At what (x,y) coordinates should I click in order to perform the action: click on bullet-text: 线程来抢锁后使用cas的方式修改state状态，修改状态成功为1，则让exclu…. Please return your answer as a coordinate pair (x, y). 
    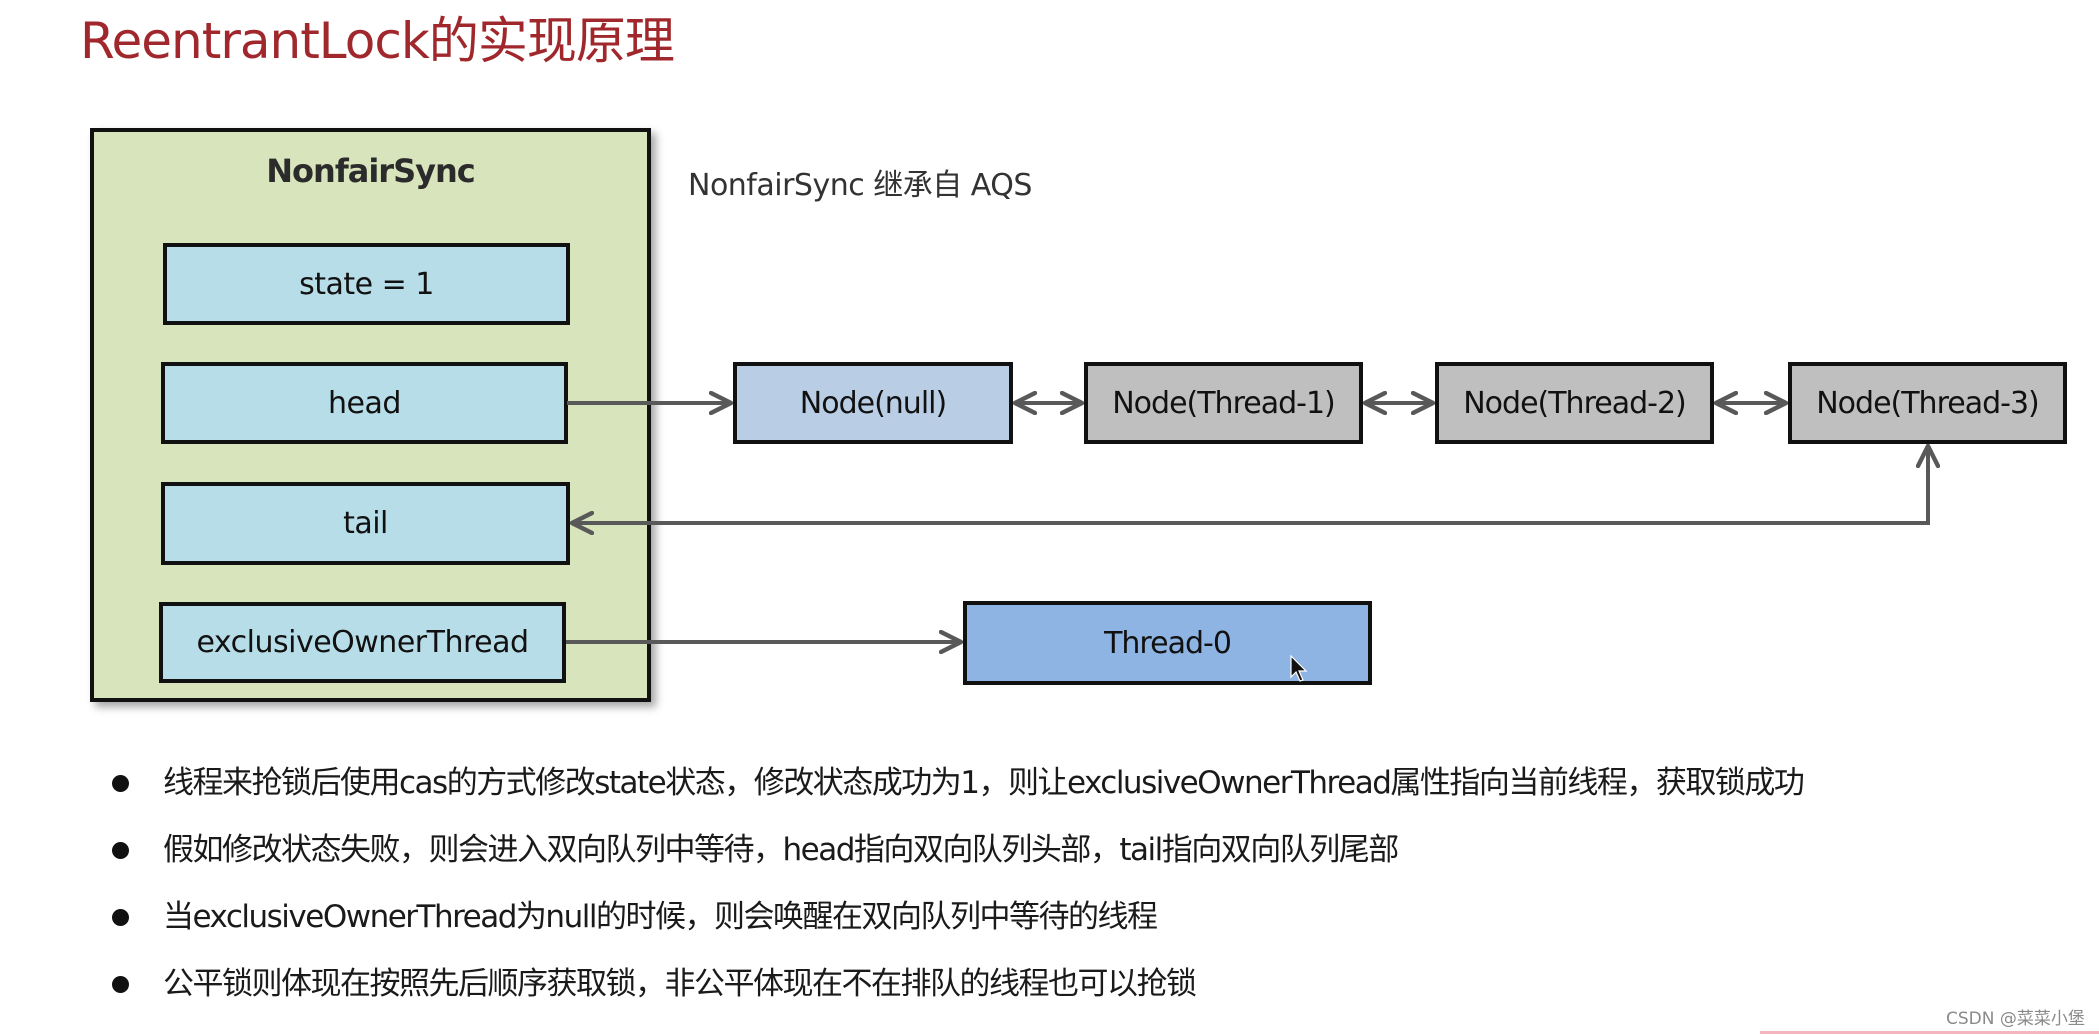
    Looking at the image, I should click on (984, 783).